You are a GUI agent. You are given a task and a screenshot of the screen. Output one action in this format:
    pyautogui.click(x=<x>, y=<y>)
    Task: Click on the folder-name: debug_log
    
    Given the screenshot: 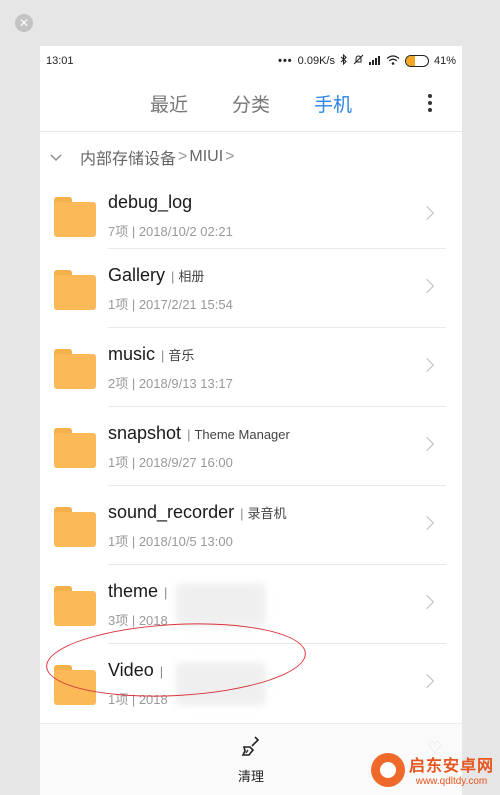 What is the action you would take?
    pyautogui.click(x=150, y=201)
    